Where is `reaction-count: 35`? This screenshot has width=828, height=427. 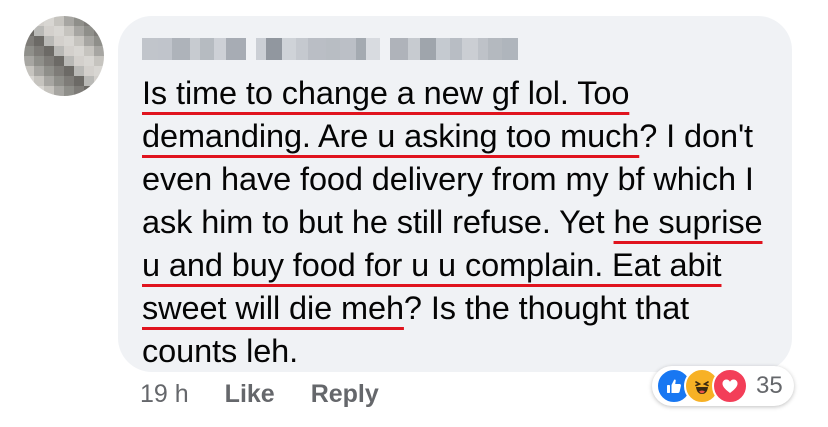
reaction-count: 35 is located at coordinates (769, 385).